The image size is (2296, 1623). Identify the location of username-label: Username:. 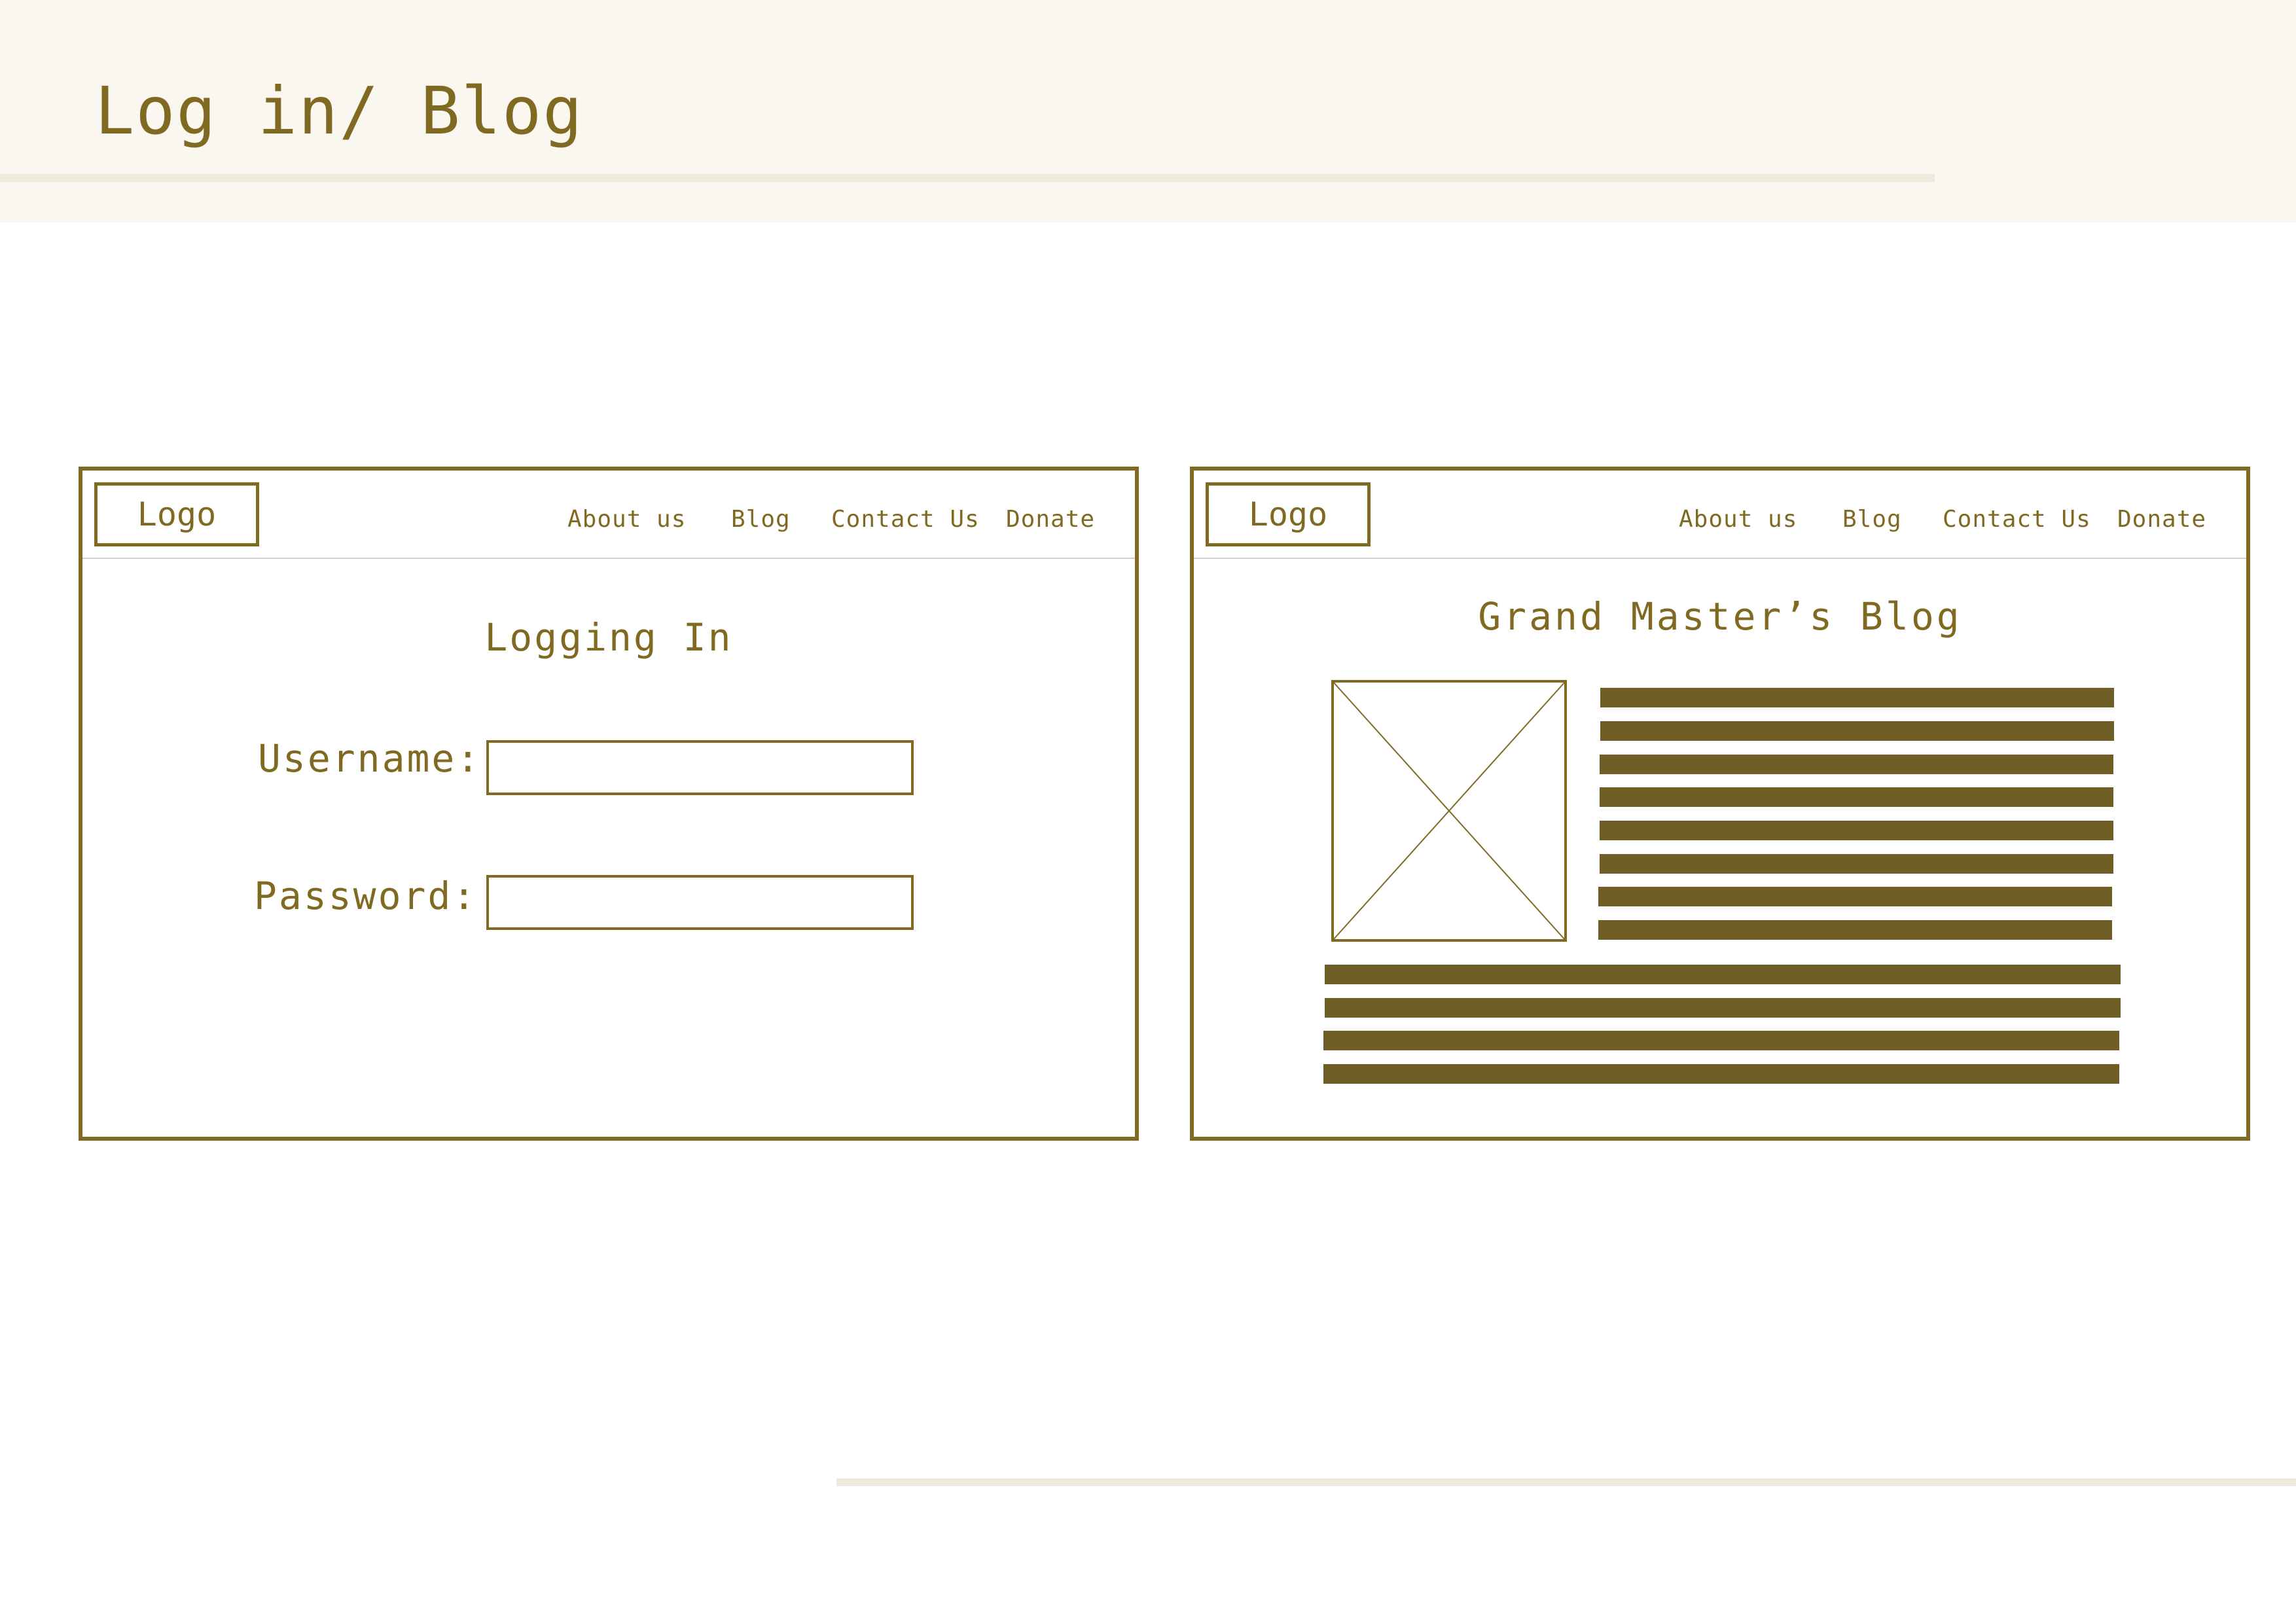
(370, 759).